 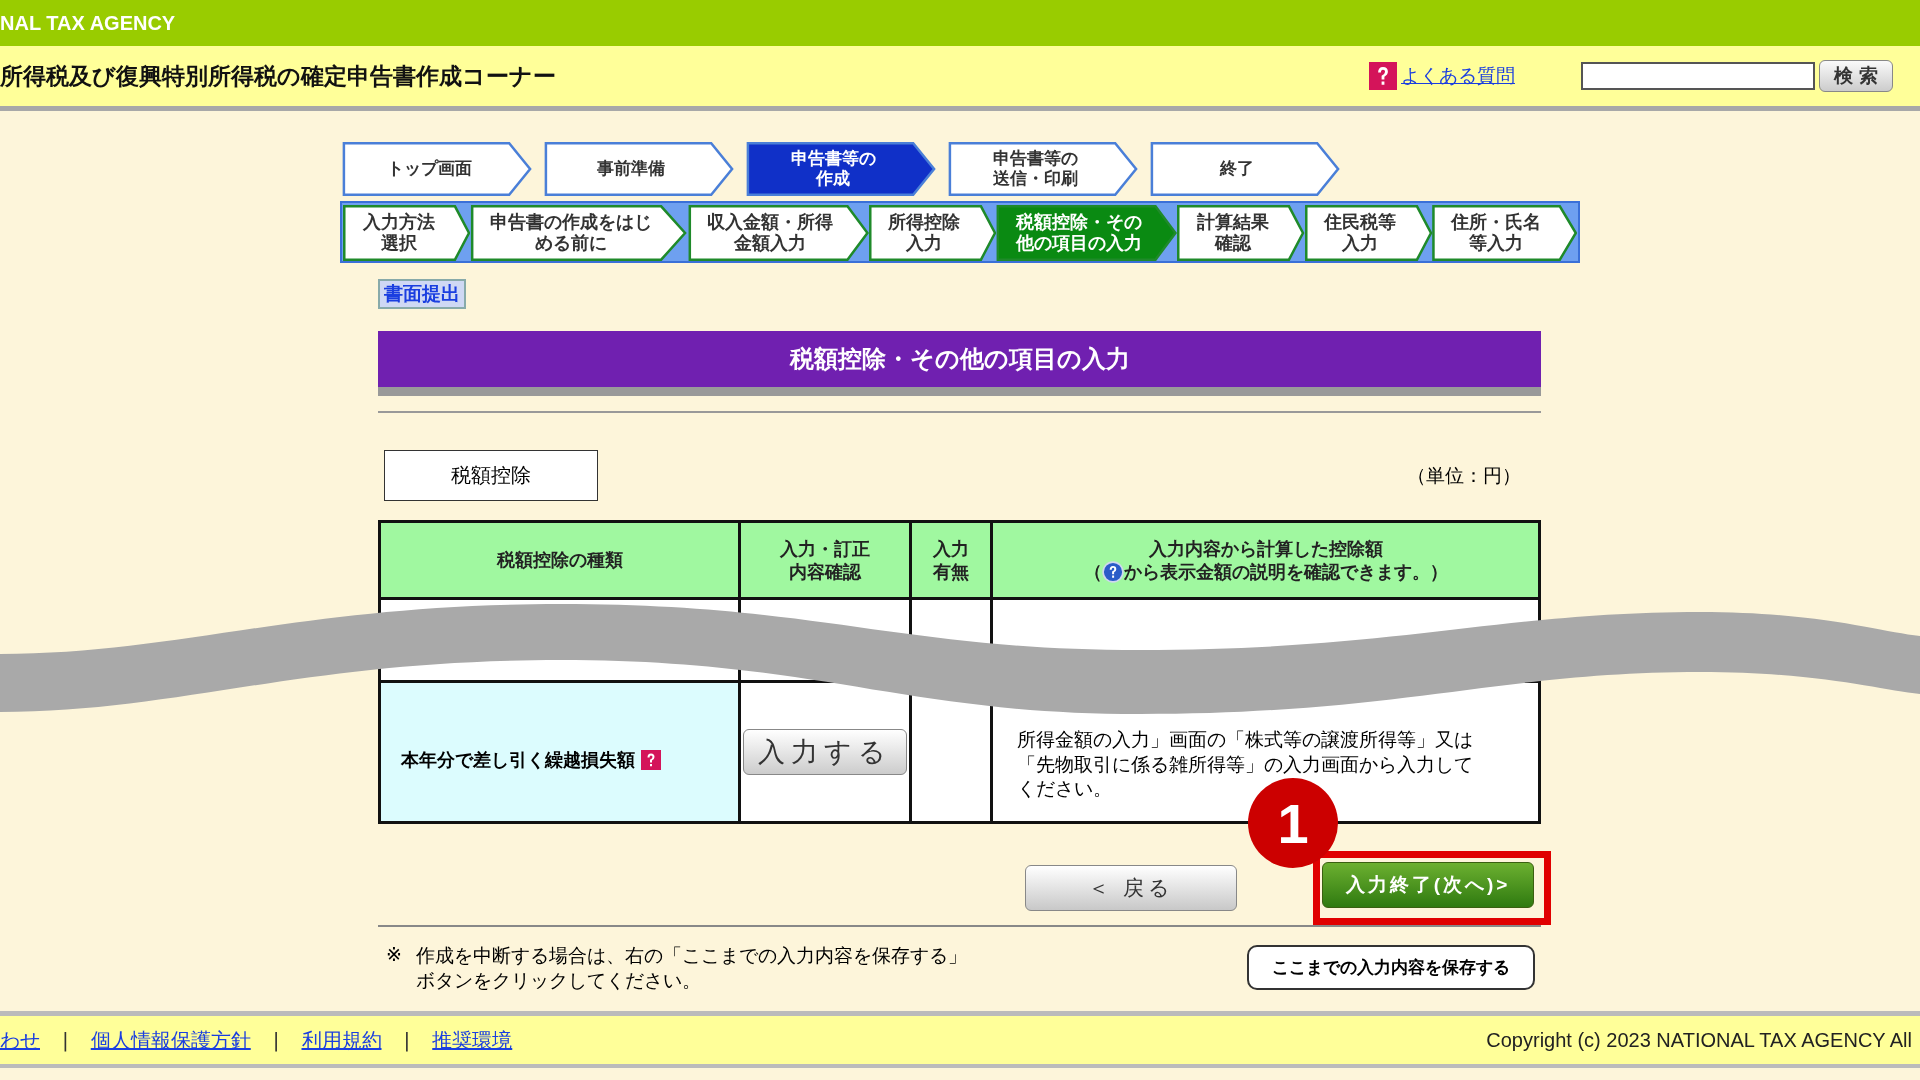 I want to click on next-button: 入力終了(次へ)>, so click(x=1428, y=885).